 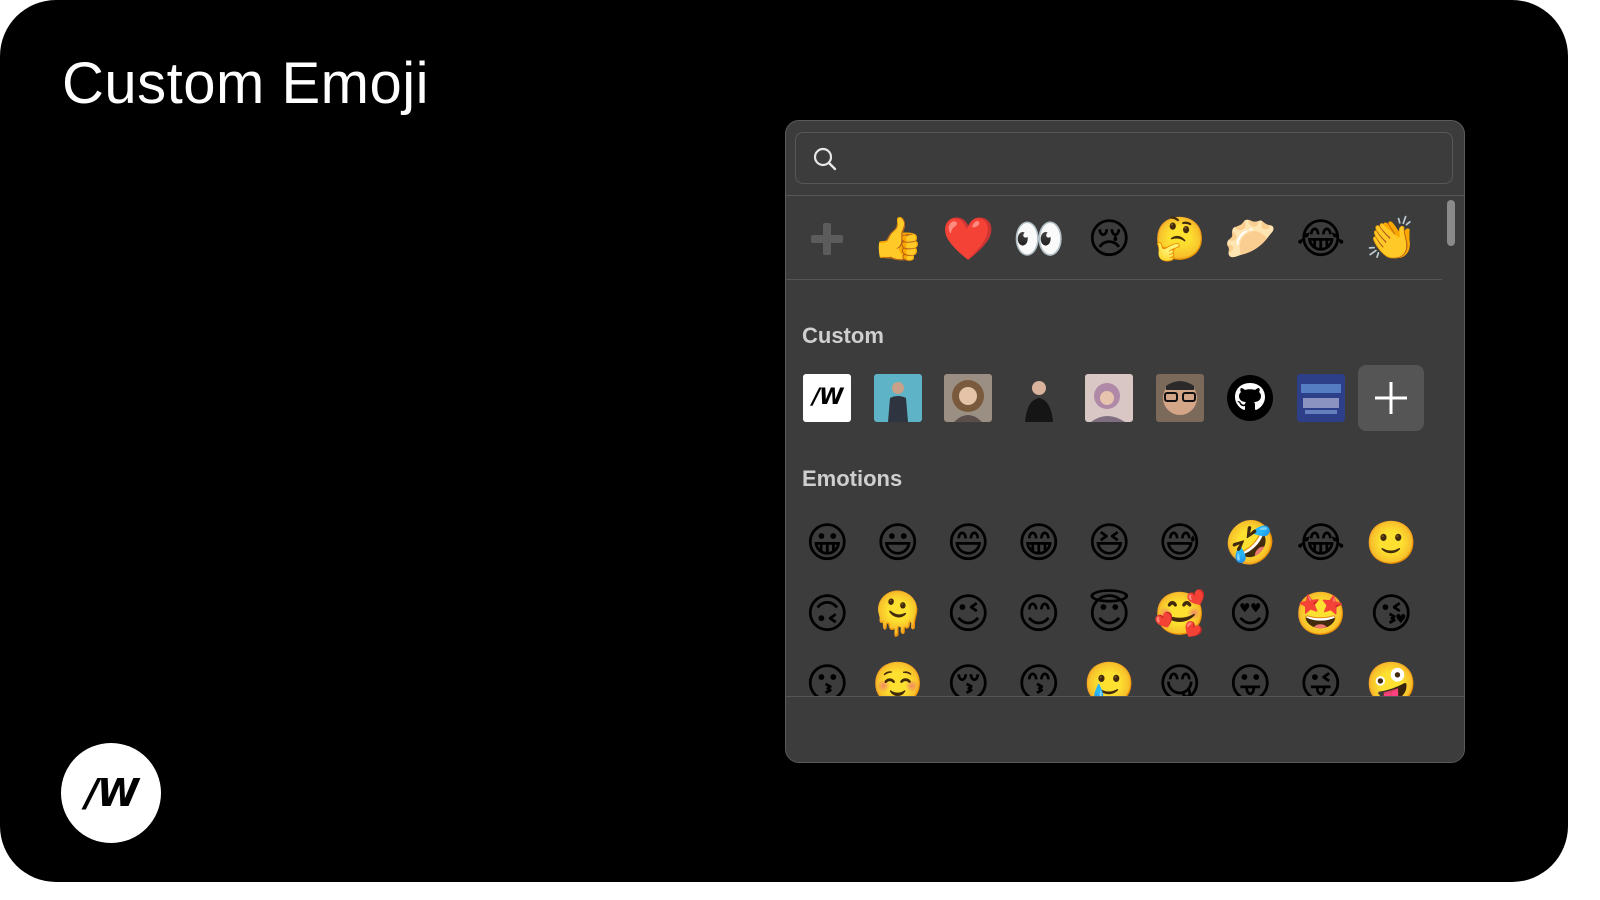 I want to click on person-pink-hair-image, so click(x=1109, y=398).